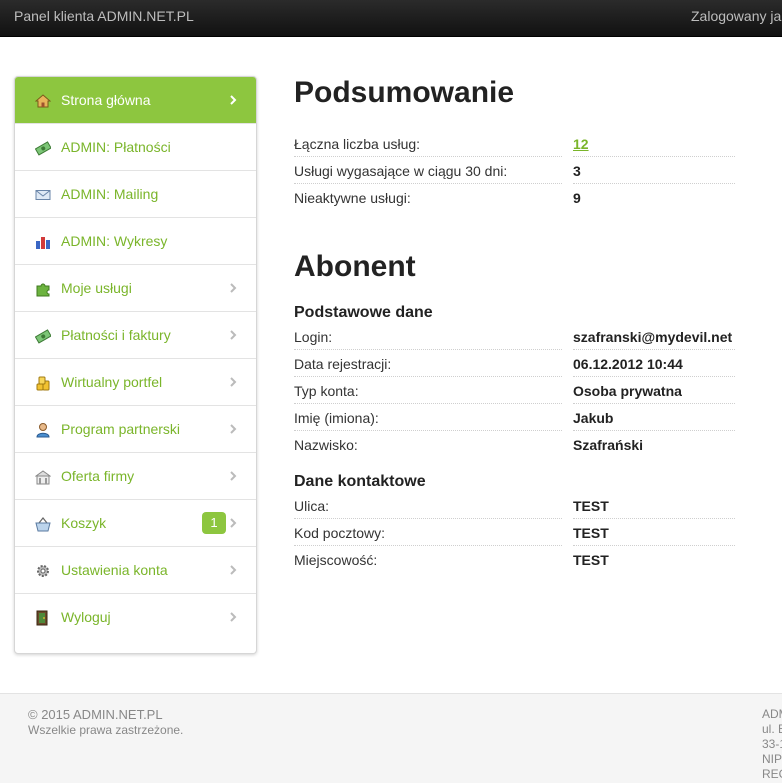 Image resolution: width=782 pixels, height=783 pixels. I want to click on sidebar-item-admin-mailing: ADMIN: Mailing, so click(135, 194).